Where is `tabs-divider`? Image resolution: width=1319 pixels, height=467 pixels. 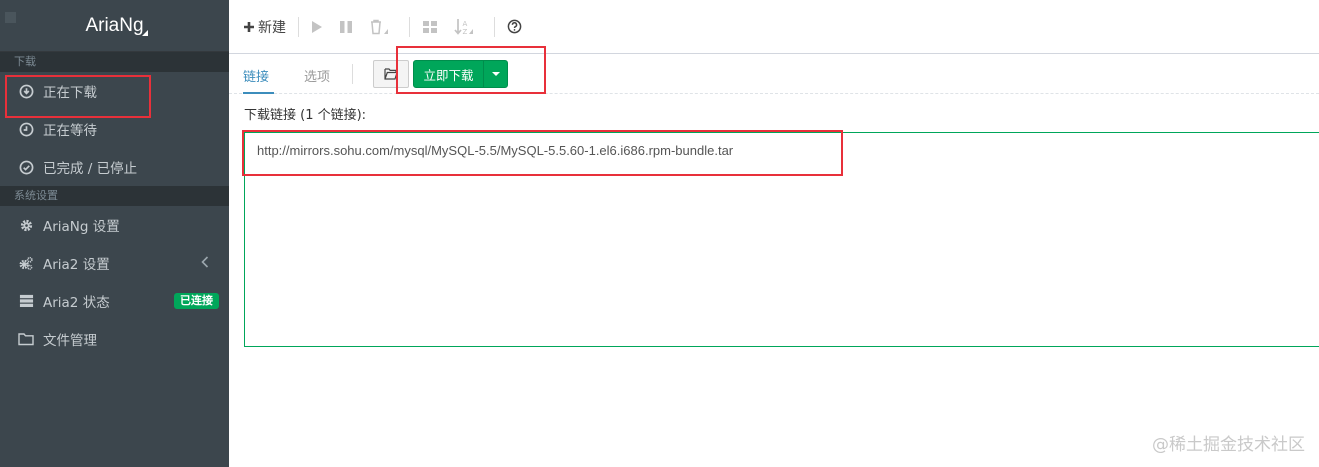
tabs-divider is located at coordinates (352, 74).